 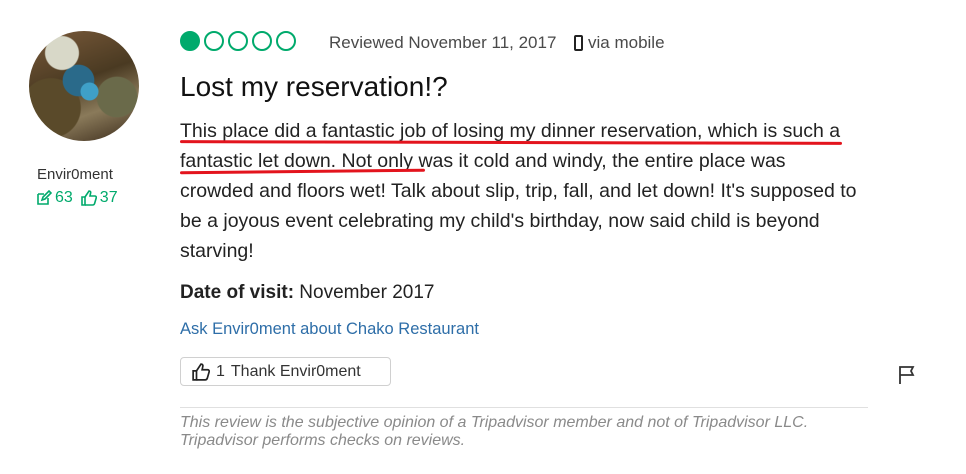 What do you see at coordinates (44, 197) in the screenshot?
I see `edit-icon` at bounding box center [44, 197].